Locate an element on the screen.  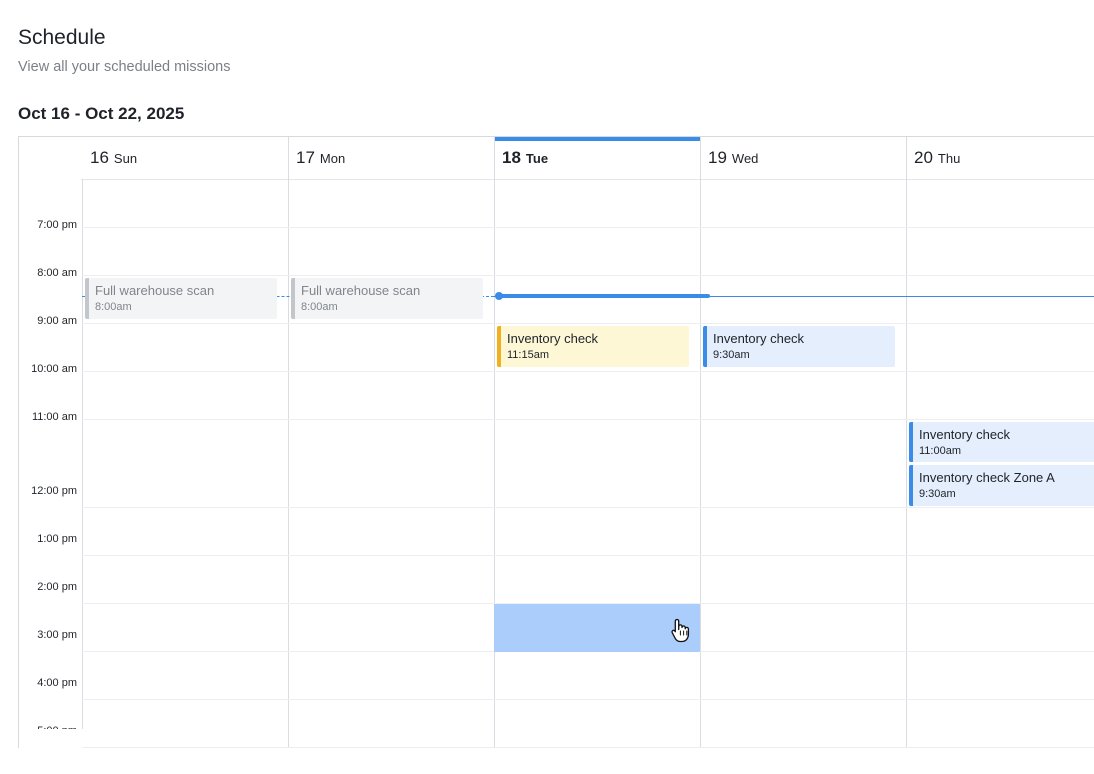
day-header-label: 16 Sun is located at coordinates (113, 158).